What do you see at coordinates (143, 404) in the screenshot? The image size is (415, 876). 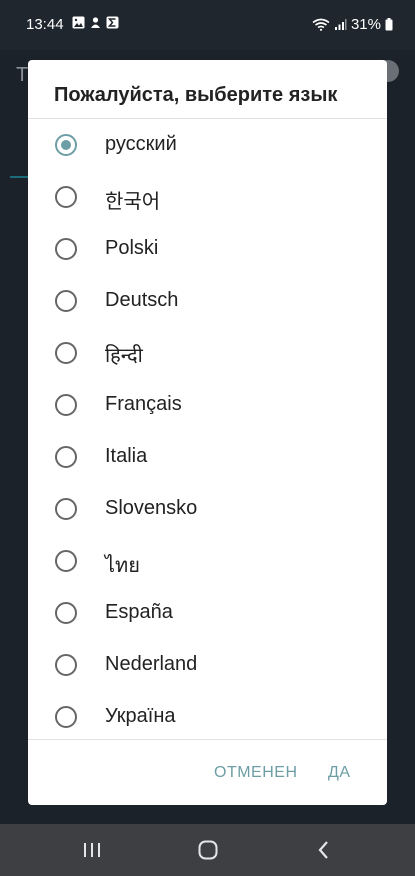 I see `language-option-label: Français` at bounding box center [143, 404].